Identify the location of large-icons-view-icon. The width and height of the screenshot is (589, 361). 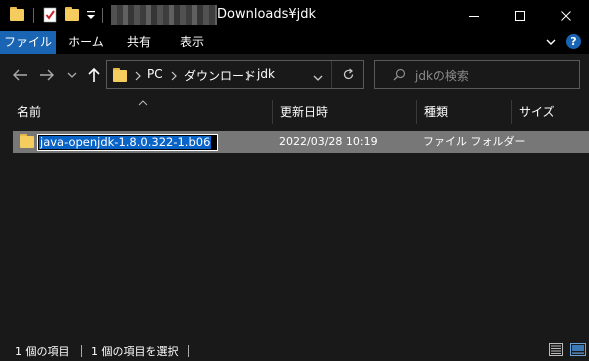
(578, 349).